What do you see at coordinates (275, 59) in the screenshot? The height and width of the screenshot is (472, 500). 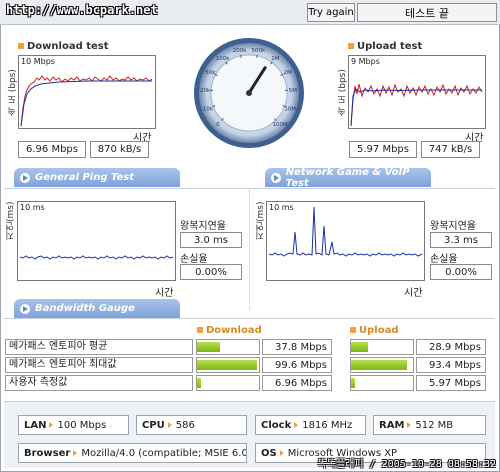 I see `gauge-tick-label: 1M` at bounding box center [275, 59].